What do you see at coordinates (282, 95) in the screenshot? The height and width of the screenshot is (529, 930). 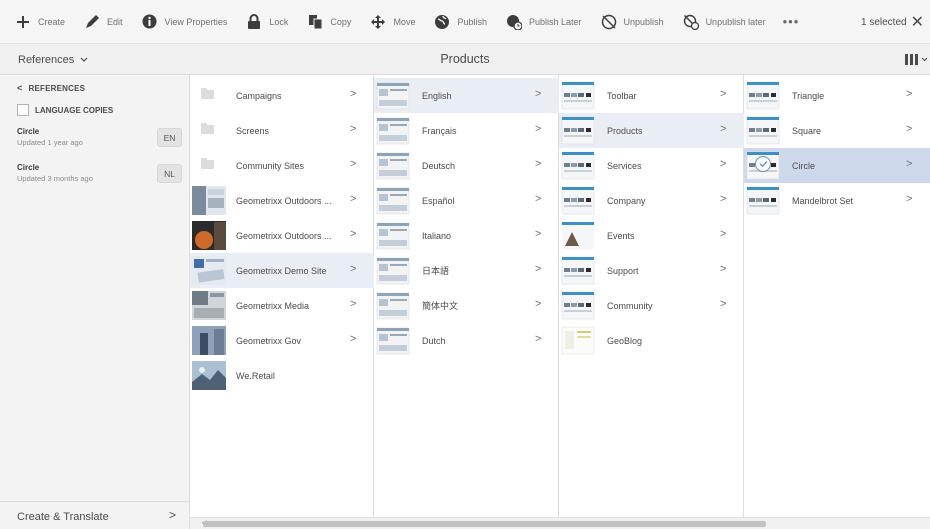 I see `column-item-campaigns: Campaigns >` at bounding box center [282, 95].